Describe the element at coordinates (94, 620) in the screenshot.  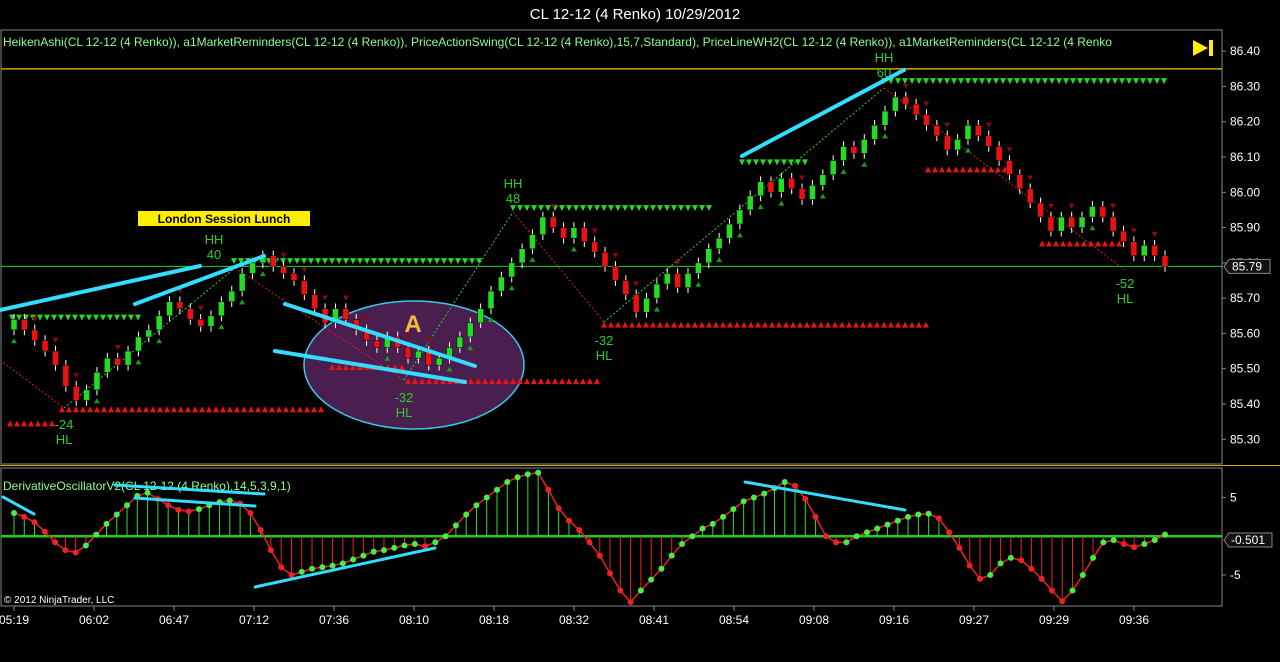
I see `time-tick-label: 06:02` at that location.